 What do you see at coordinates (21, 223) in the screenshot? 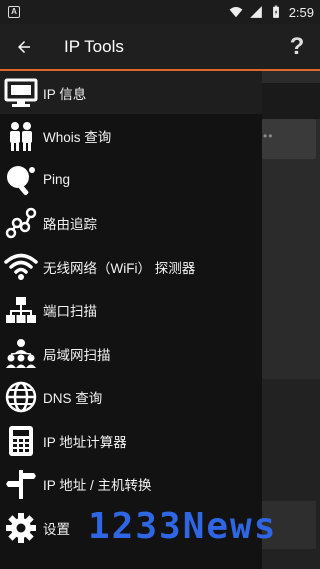
I see `route-icon` at bounding box center [21, 223].